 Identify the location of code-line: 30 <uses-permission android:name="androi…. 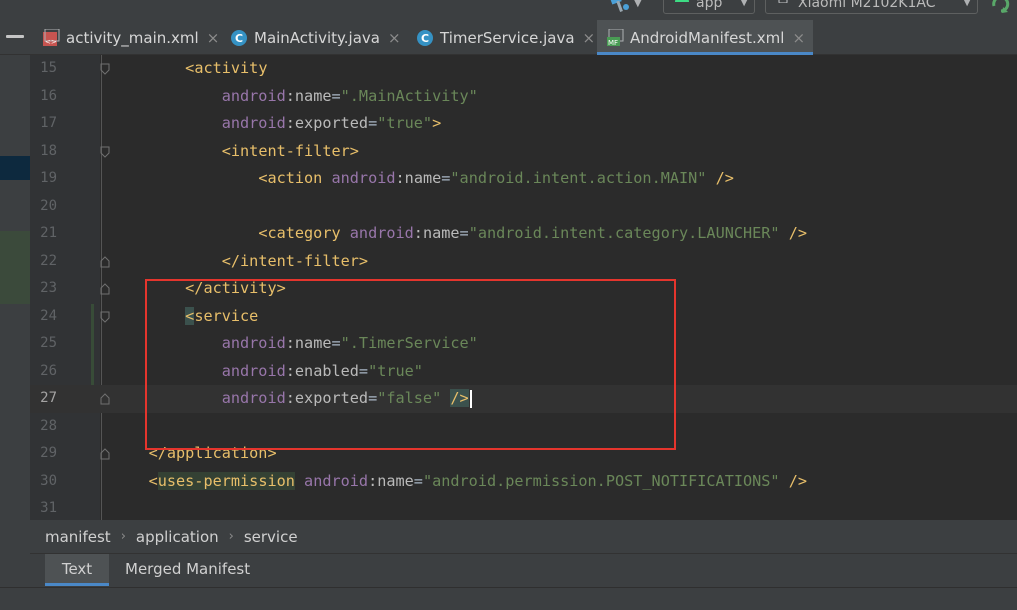
(523, 482).